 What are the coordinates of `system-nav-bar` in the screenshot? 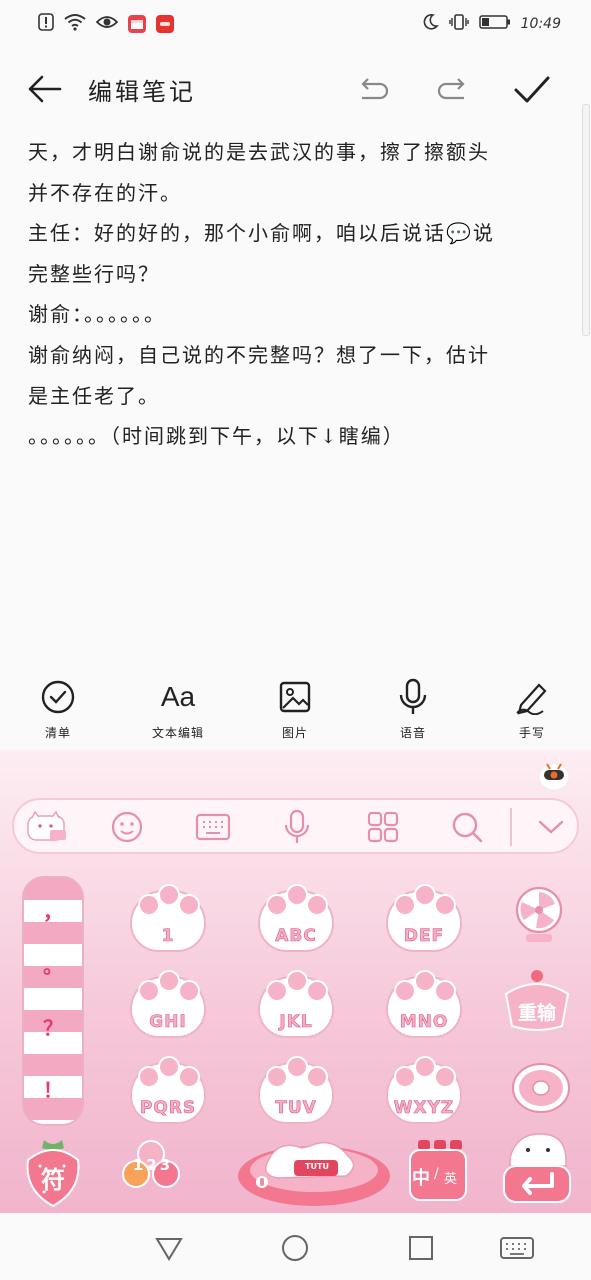 It's located at (295, 1246).